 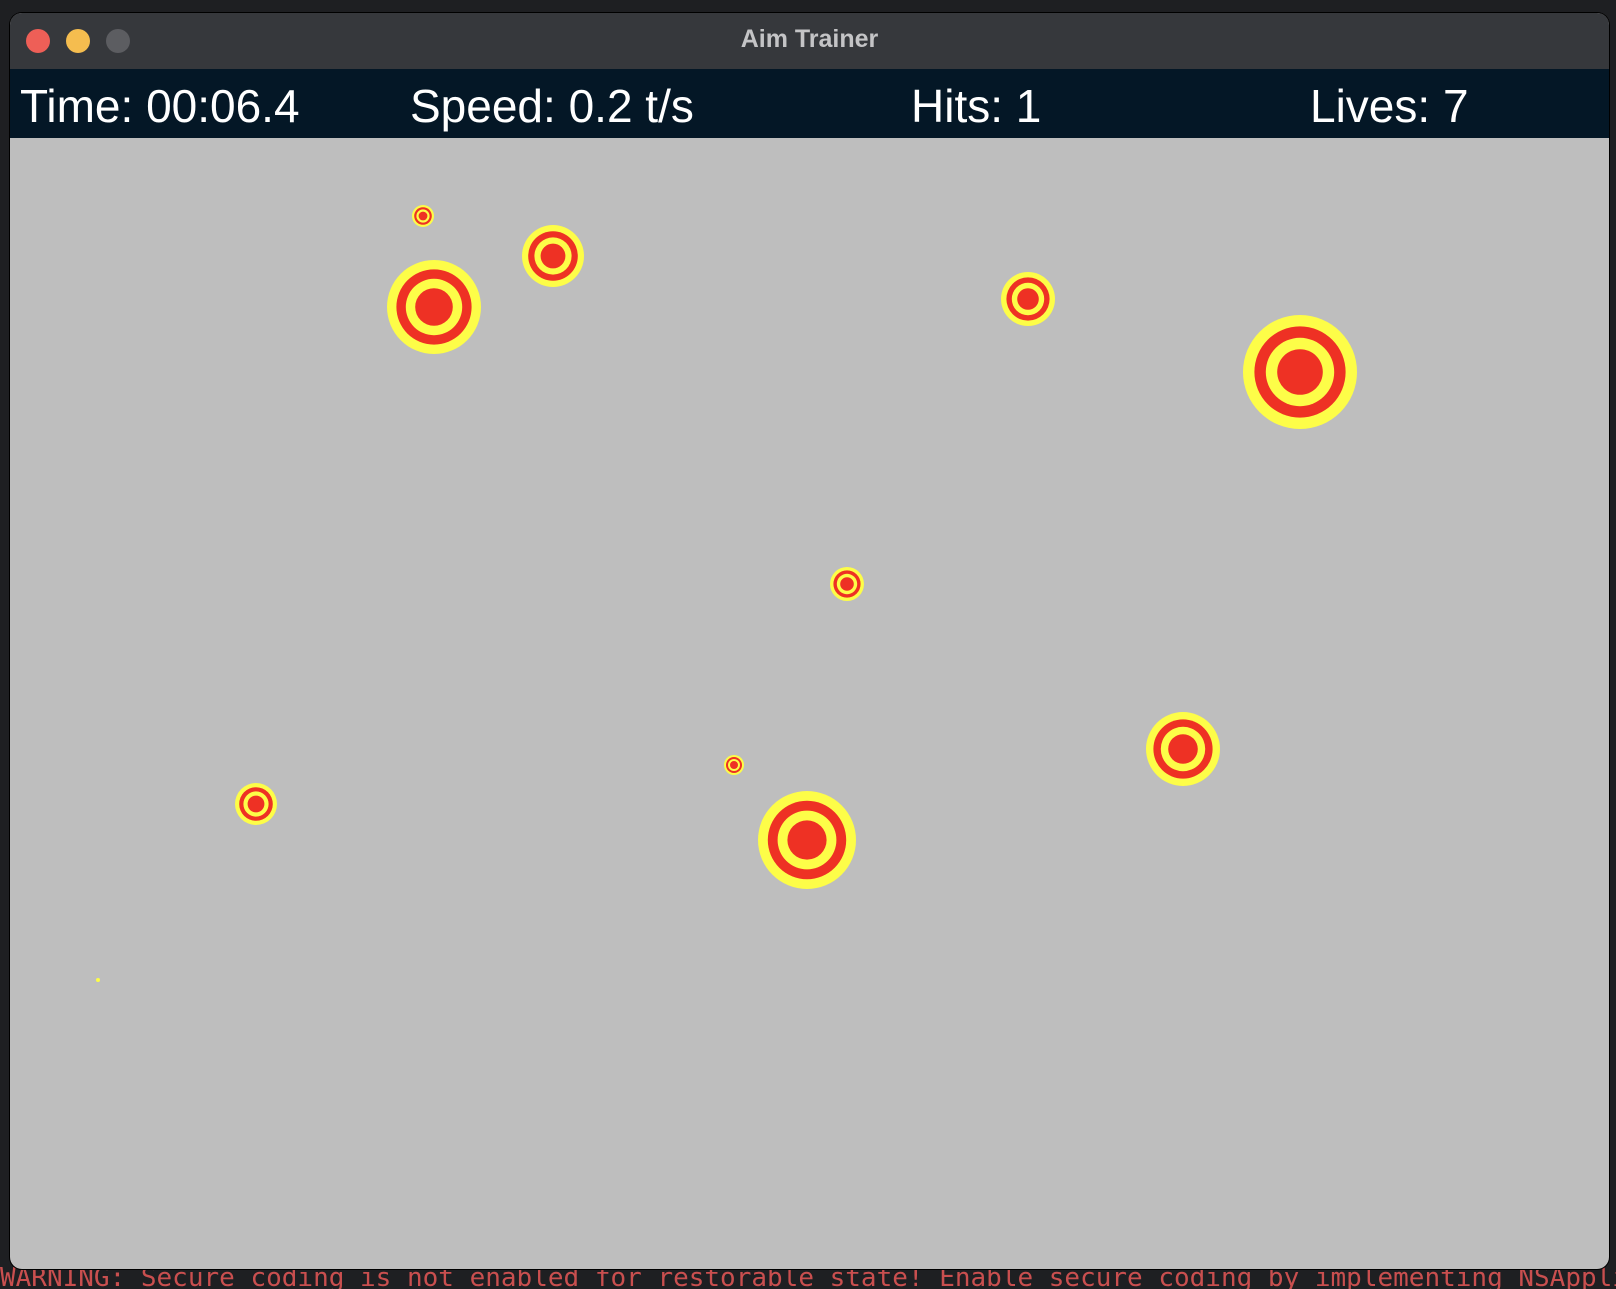 I want to click on hits-counter: Hits: 1, so click(x=976, y=106).